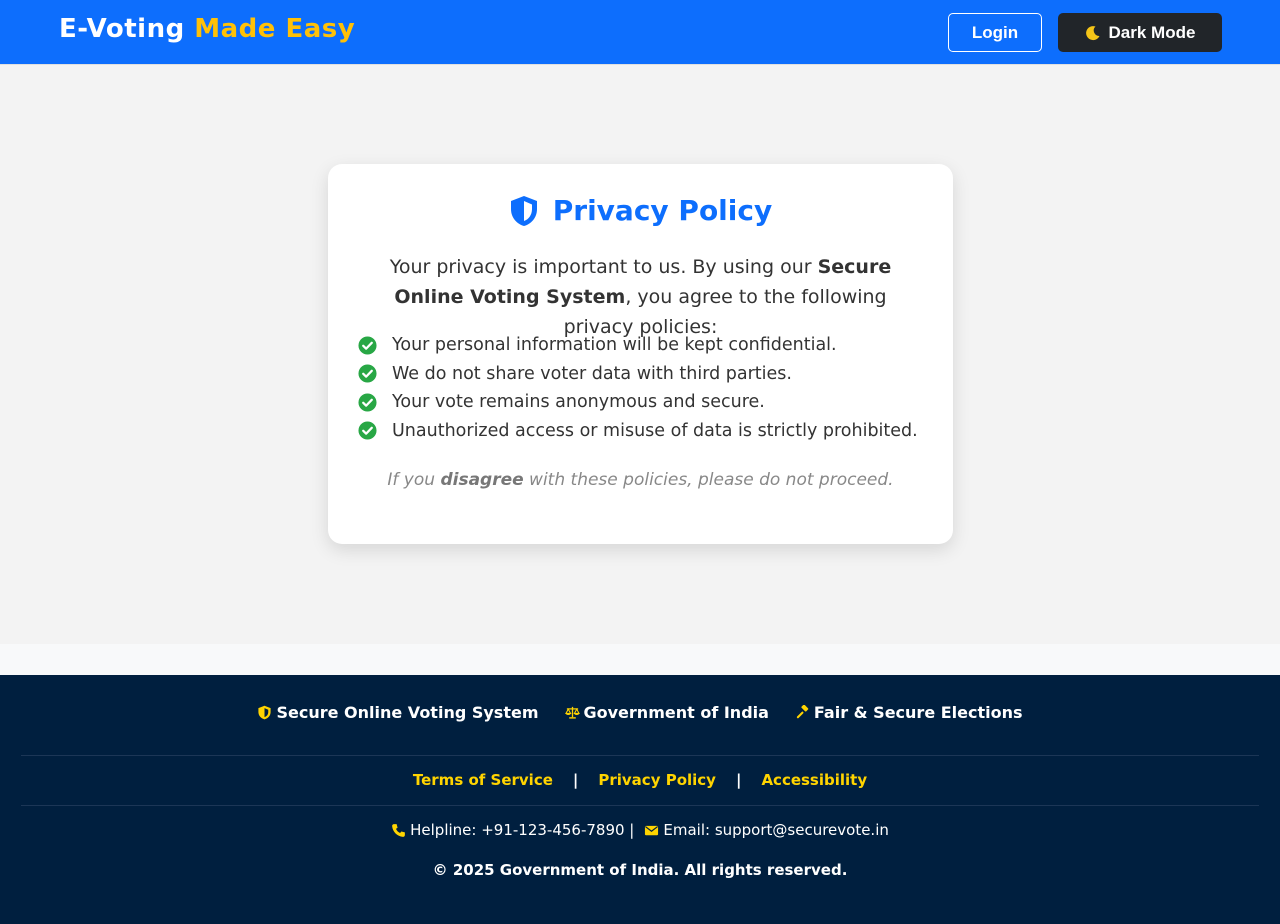 This screenshot has width=1280, height=924. Describe the element at coordinates (640, 32) in the screenshot. I see `top-navbar: E-Voting Made Easy Login Dark Mode` at that location.